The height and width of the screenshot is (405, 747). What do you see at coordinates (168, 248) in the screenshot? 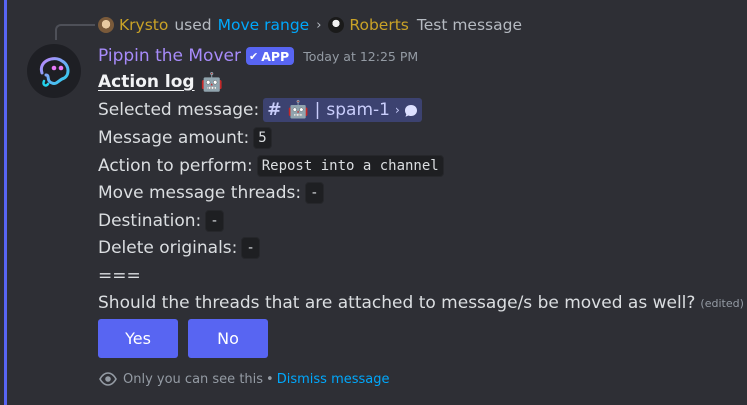
I see `delete-originals-label: Delete originals:` at bounding box center [168, 248].